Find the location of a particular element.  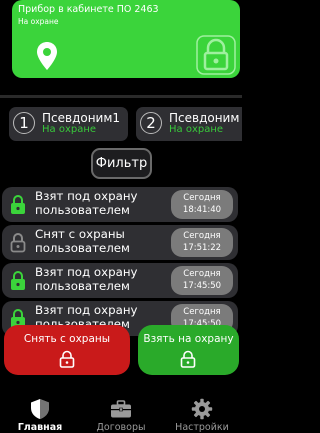

nav-item-contracts: Договоры is located at coordinates (121, 410).